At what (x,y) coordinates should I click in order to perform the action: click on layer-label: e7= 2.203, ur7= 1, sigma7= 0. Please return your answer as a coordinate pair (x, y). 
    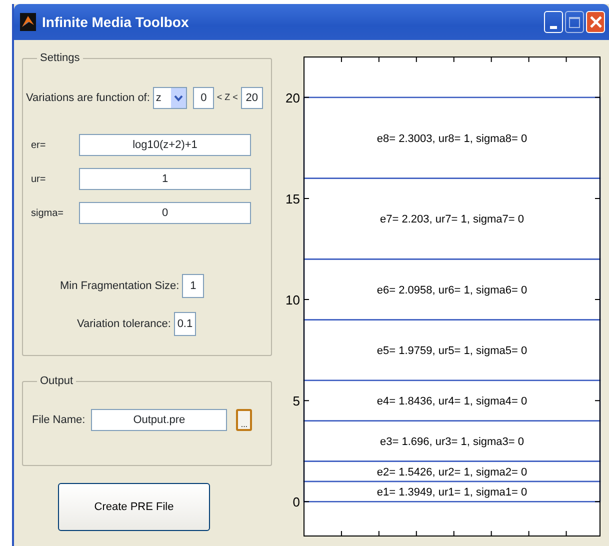
    Looking at the image, I should click on (452, 220).